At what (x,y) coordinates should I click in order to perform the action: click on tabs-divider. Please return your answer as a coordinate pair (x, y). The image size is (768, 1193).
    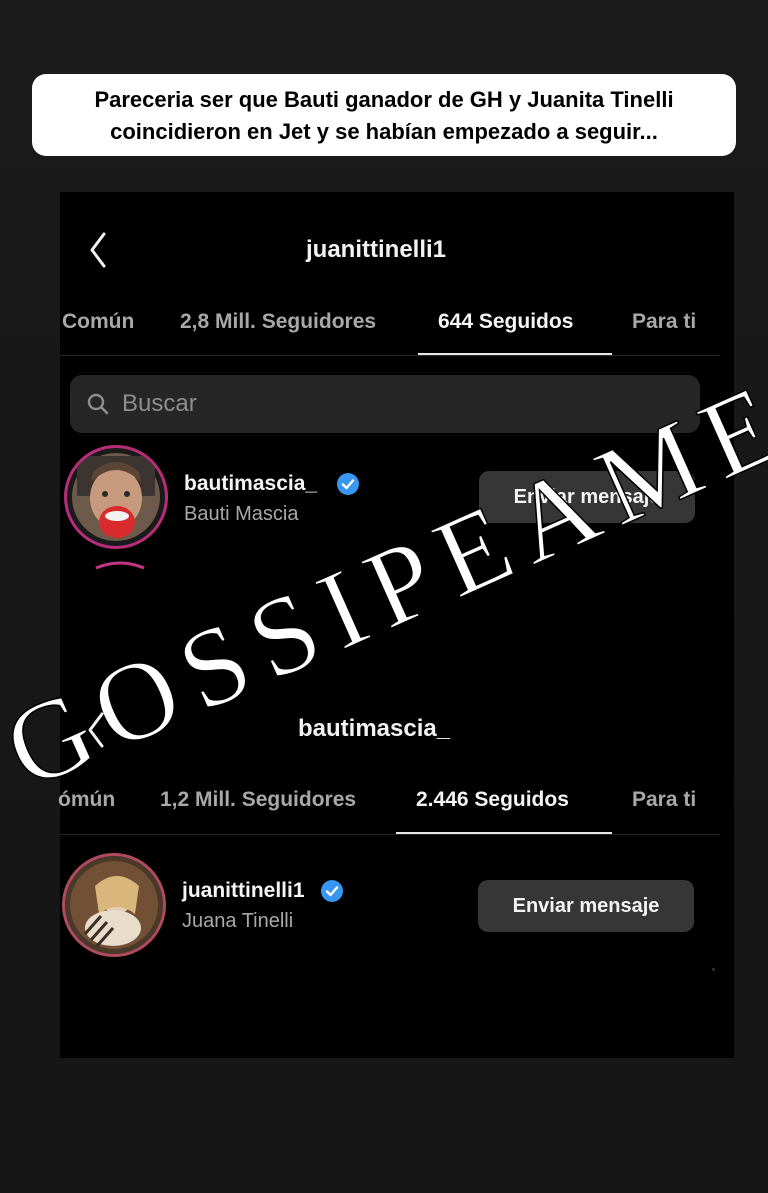
    Looking at the image, I should click on (390, 355).